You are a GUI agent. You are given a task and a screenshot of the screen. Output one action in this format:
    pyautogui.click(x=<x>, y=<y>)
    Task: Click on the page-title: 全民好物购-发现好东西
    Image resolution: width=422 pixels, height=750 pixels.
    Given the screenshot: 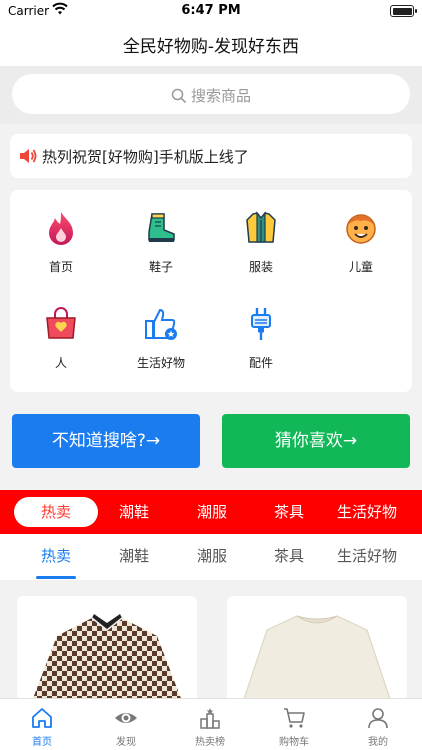 What is the action you would take?
    pyautogui.click(x=211, y=47)
    